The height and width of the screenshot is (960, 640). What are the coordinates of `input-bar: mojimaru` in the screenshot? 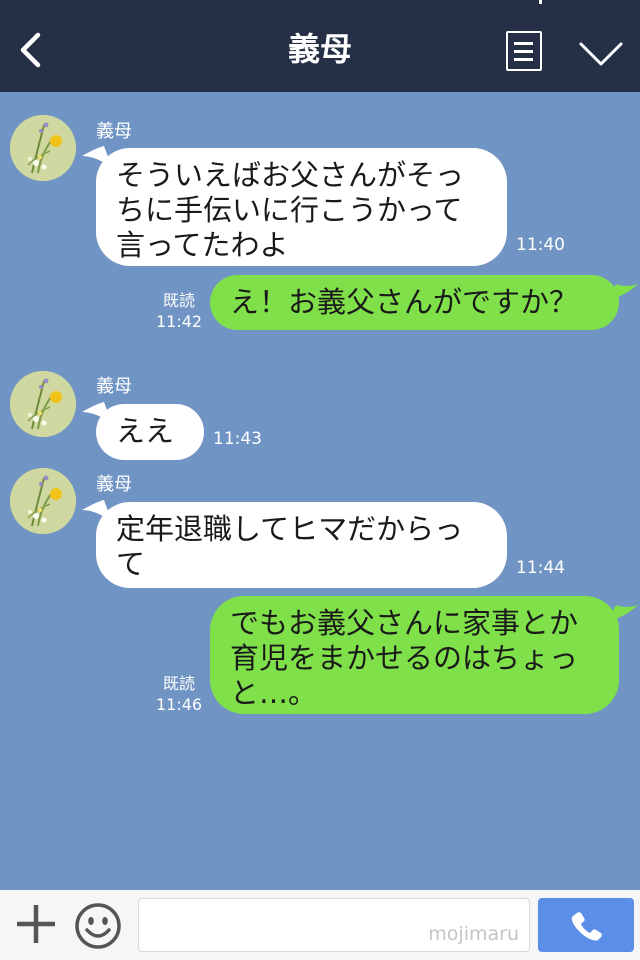 It's located at (320, 925).